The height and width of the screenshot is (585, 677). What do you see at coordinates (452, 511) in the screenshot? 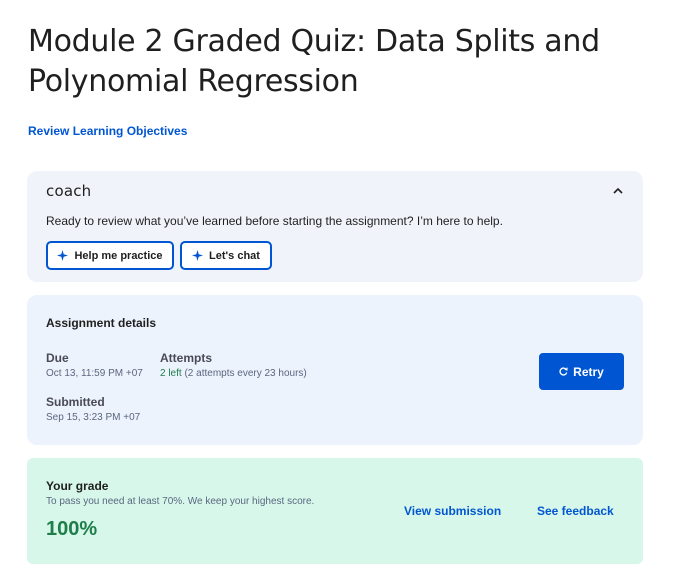
I see `view-submission-link: View submission` at bounding box center [452, 511].